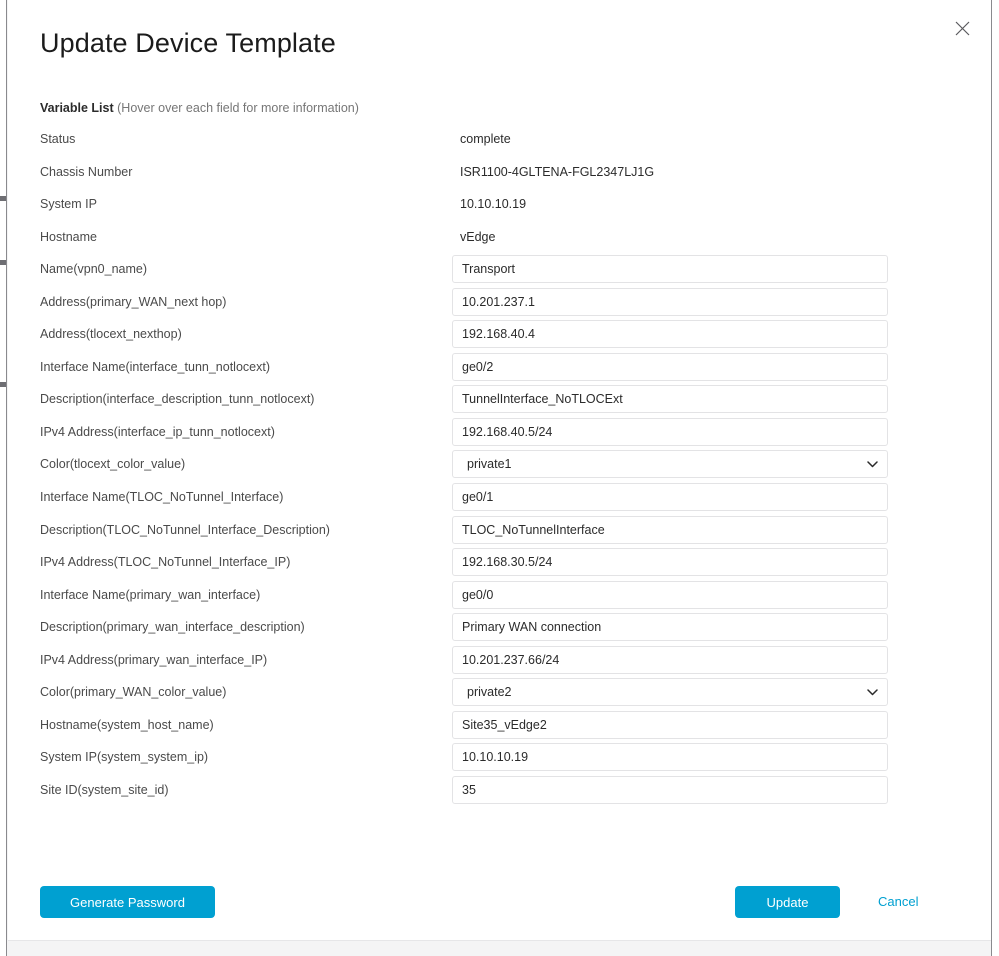 The width and height of the screenshot is (999, 956). Describe the element at coordinates (68, 236) in the screenshot. I see `row-label-hostname: Hostname` at that location.